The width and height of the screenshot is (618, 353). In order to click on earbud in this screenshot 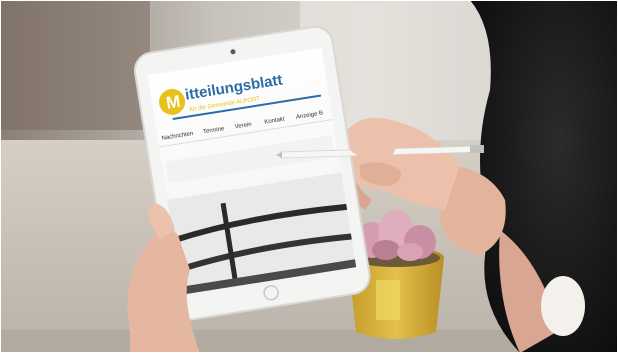, I will do `click(563, 306)`.